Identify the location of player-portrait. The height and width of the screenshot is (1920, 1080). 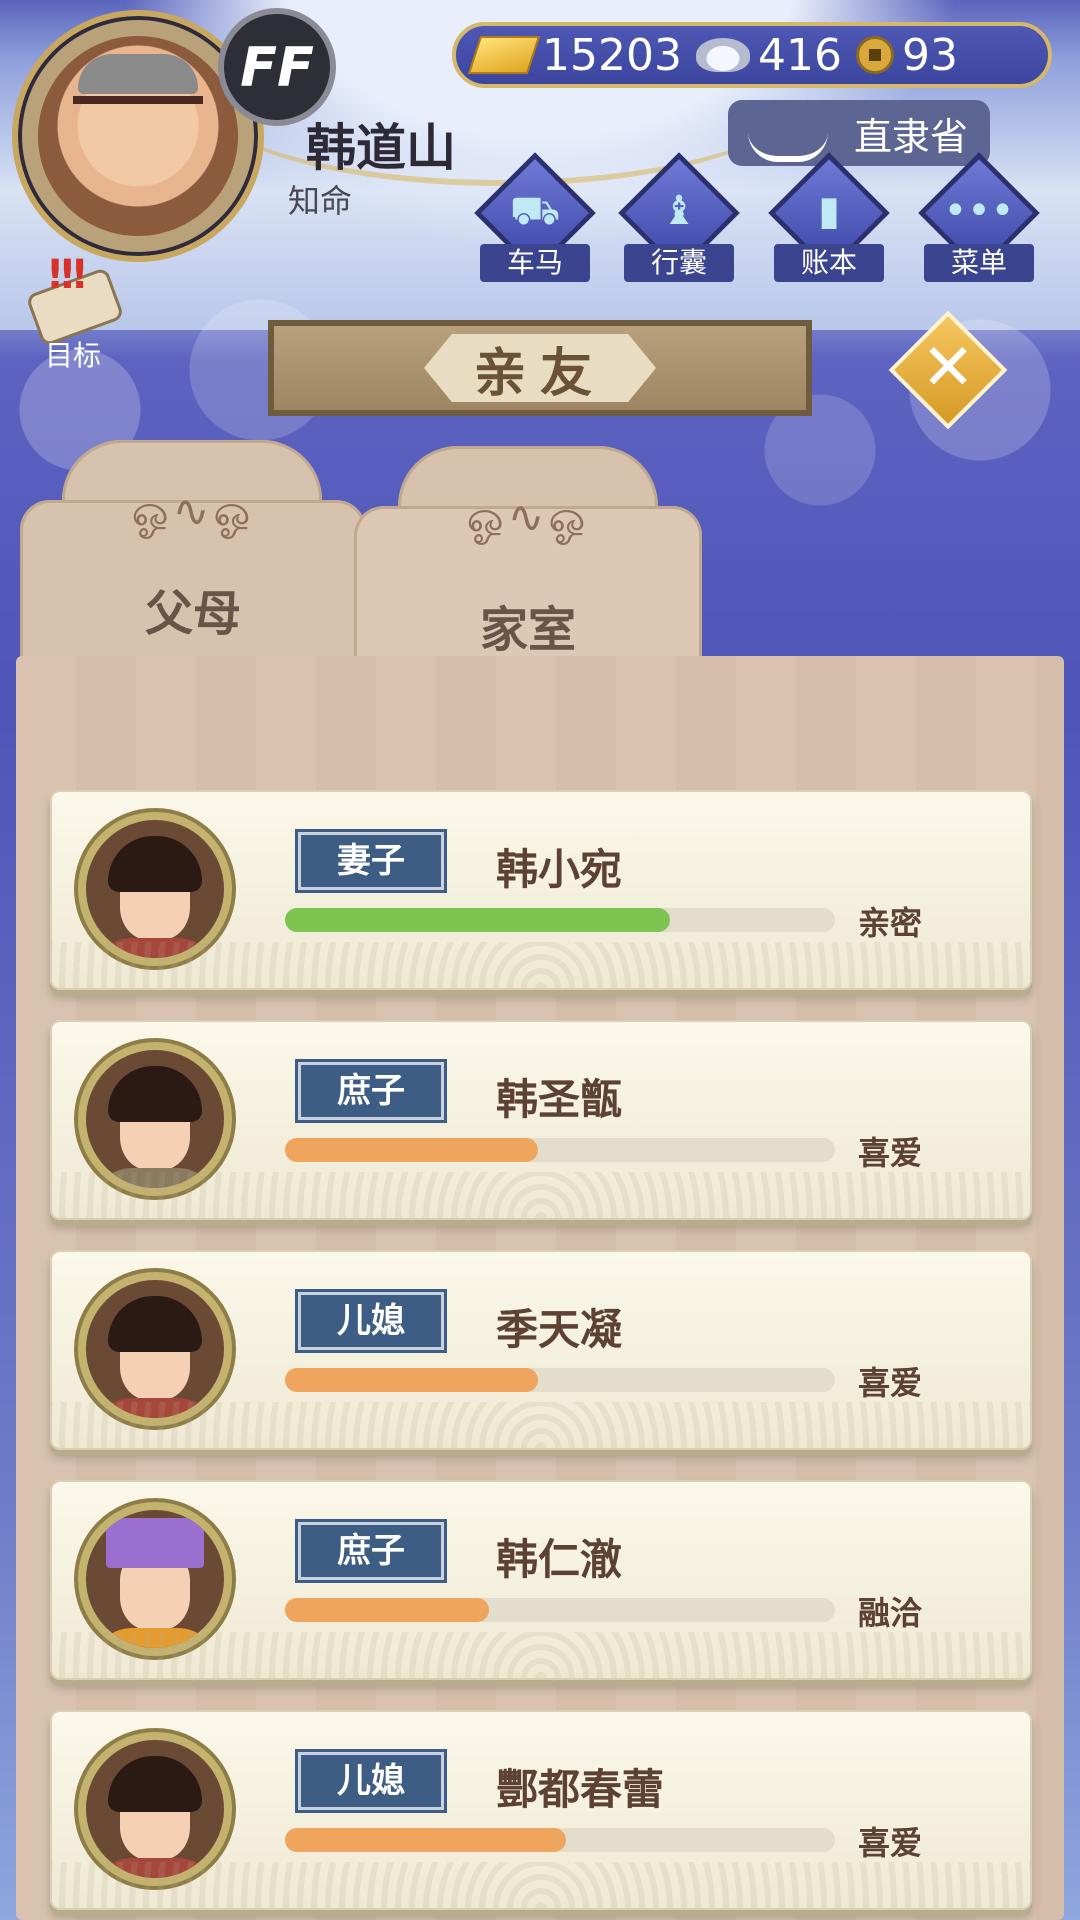
(138, 136).